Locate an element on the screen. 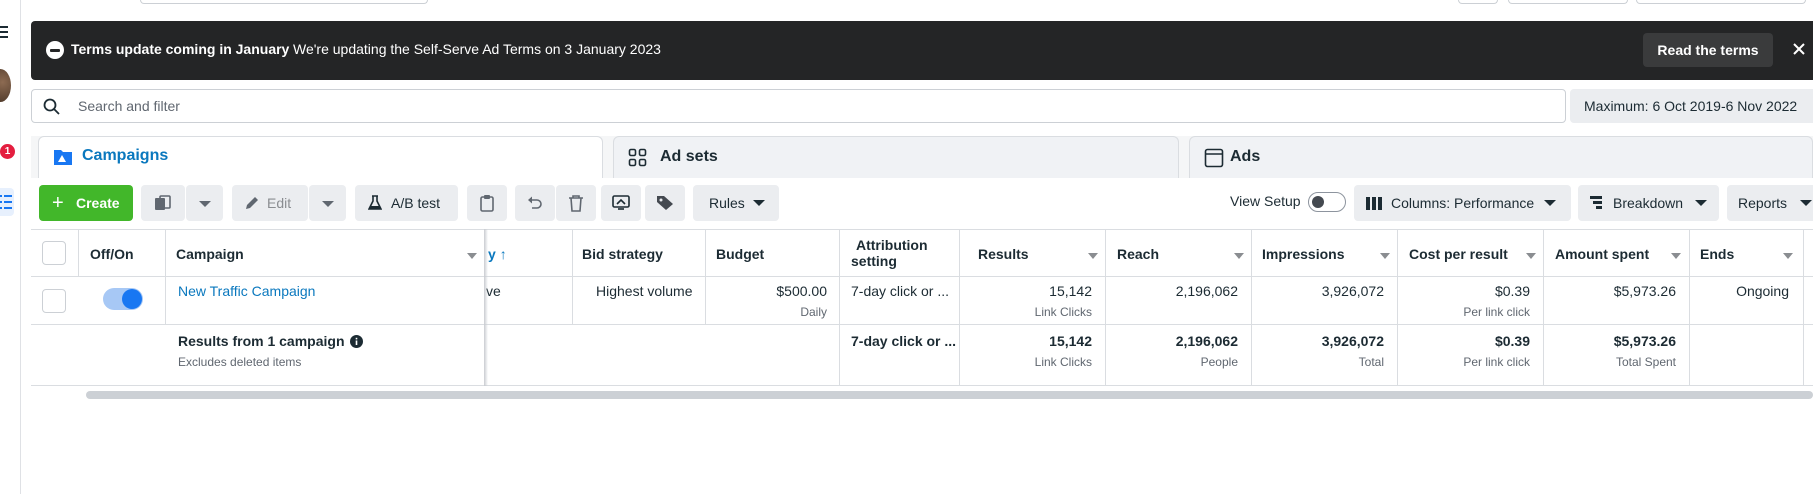  hamburger-menu-icon is located at coordinates (4, 33).